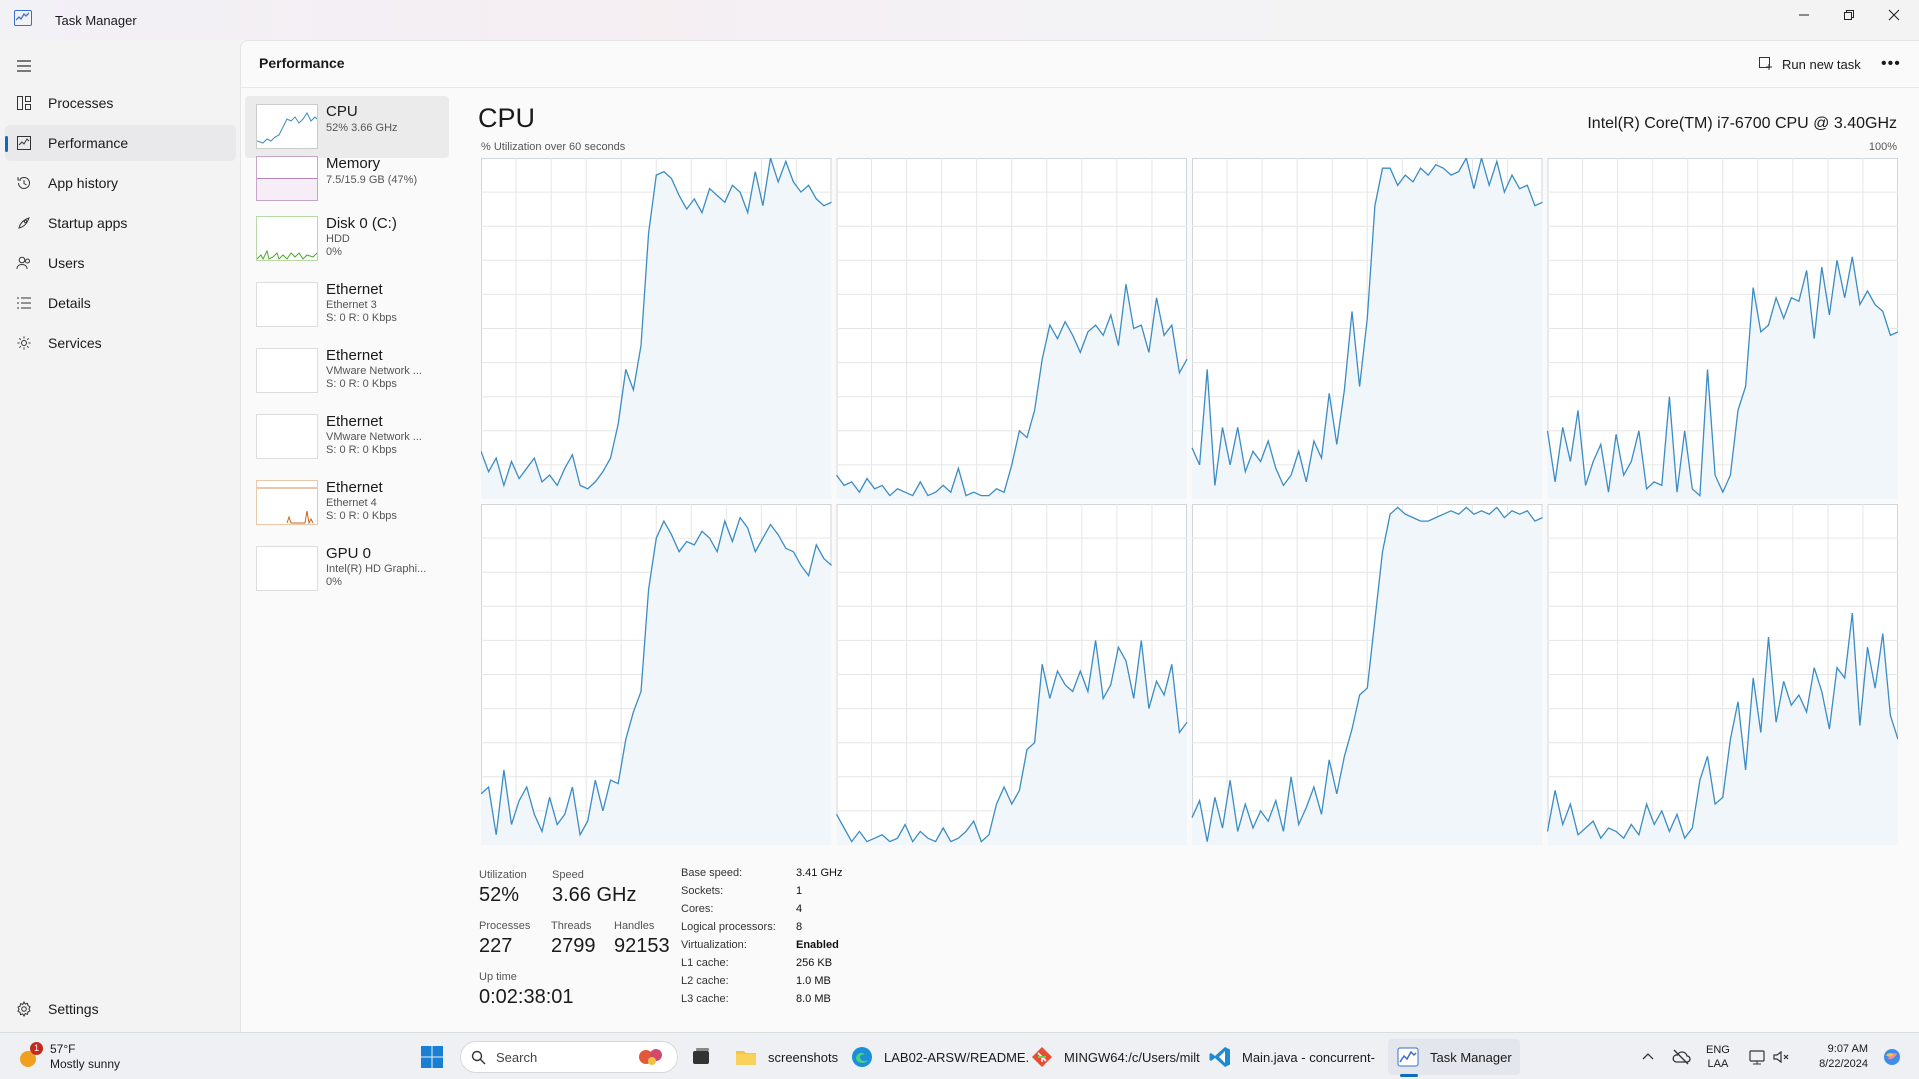 The image size is (1919, 1079). I want to click on volume-muted-icon, so click(1781, 1057).